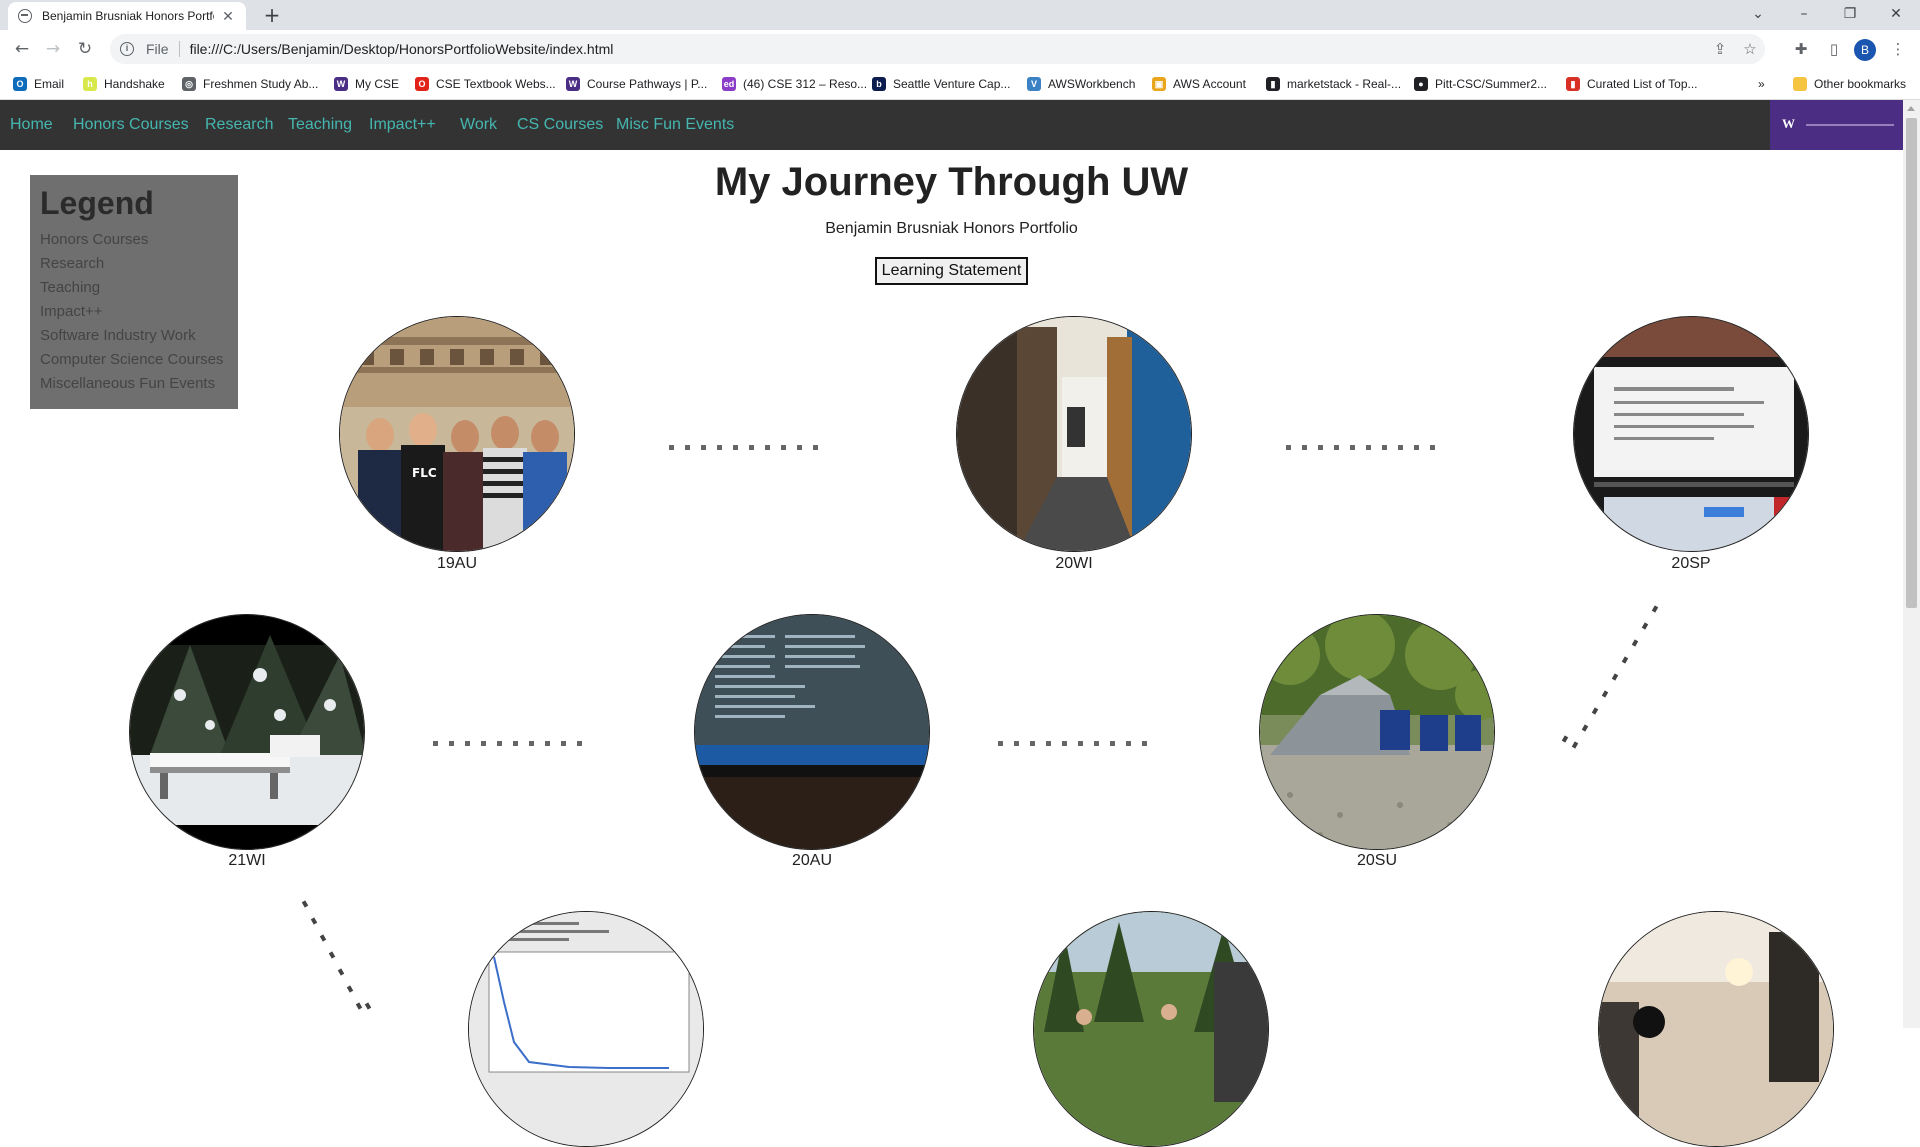  I want to click on nav-link-misc-fun-events: Misc Fun Events, so click(675, 125).